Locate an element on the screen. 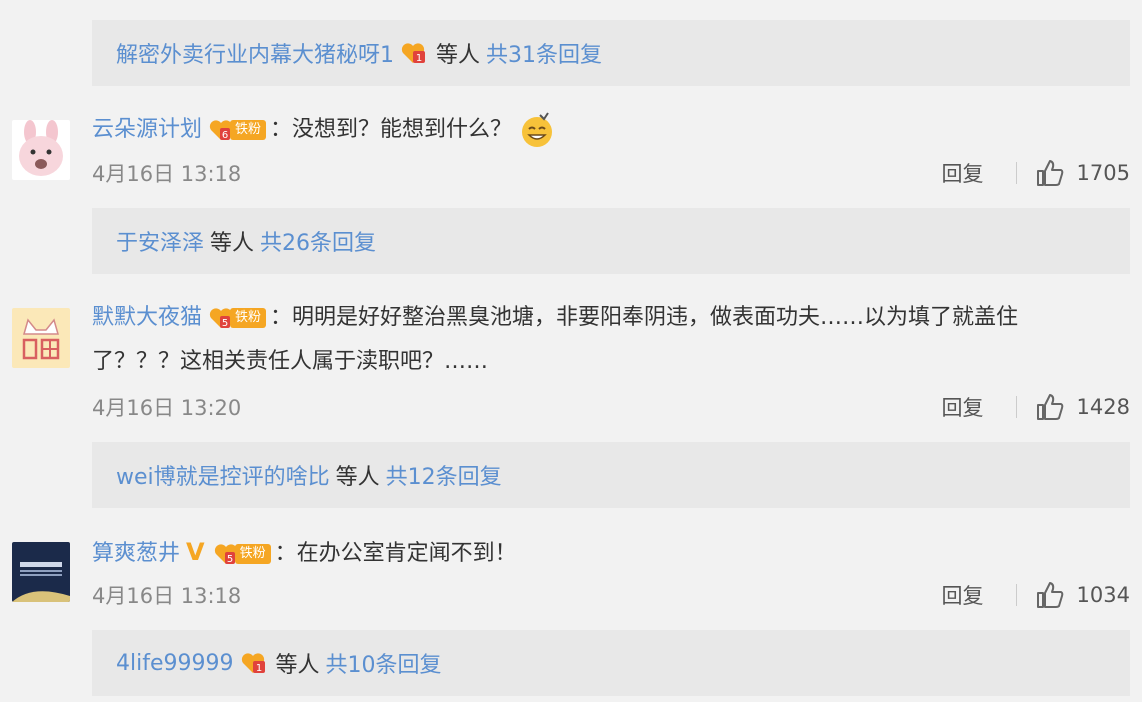  comment-meta: 4月16日 13:20 回复 1428 is located at coordinates (611, 407).